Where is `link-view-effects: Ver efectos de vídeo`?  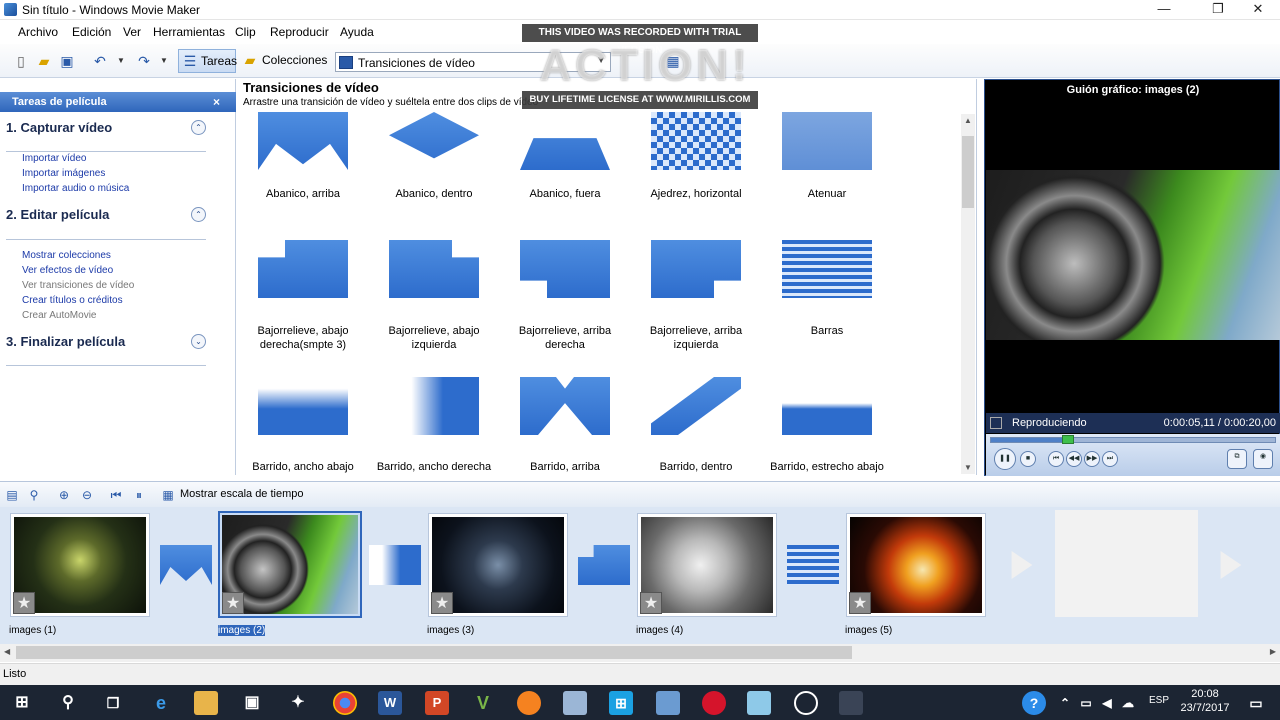
link-view-effects: Ver efectos de vídeo is located at coordinates (67, 270).